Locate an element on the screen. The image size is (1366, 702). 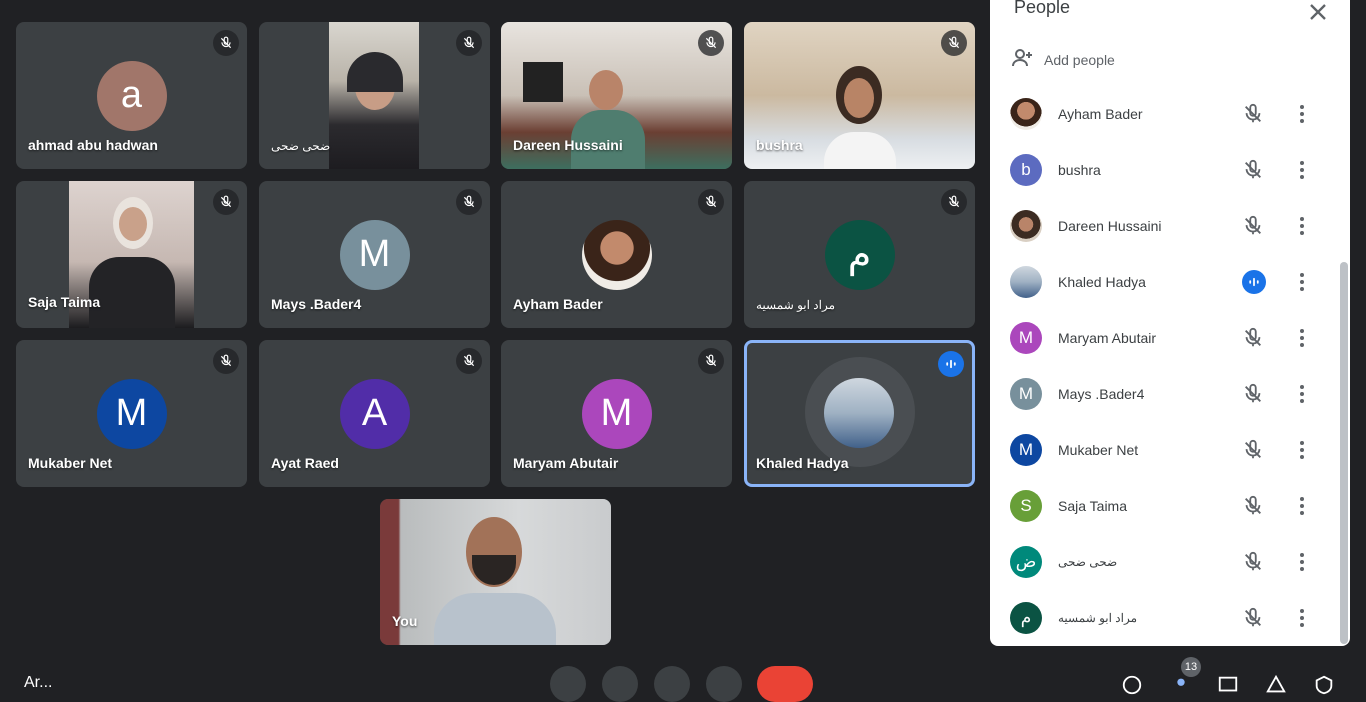
participant-name: Ayham Bader is located at coordinates (558, 304).